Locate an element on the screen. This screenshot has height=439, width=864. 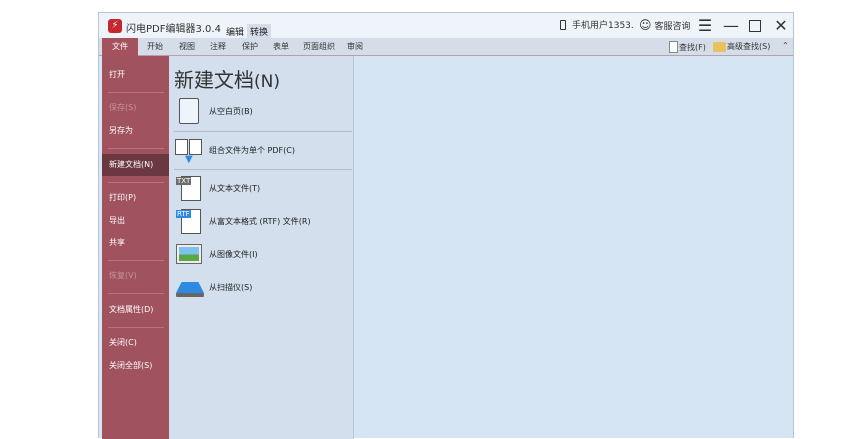
panel-title: 新建文档(N) is located at coordinates (227, 80).